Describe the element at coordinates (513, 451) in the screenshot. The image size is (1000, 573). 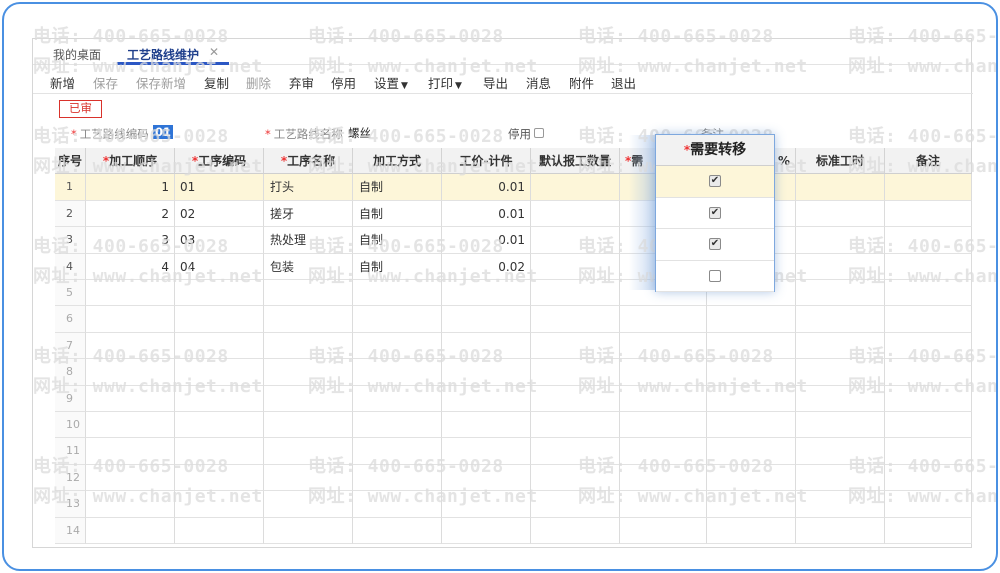
I see `table-row: 11` at that location.